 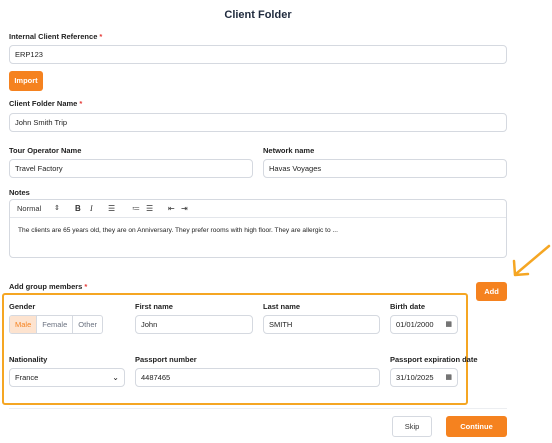 I want to click on passport-number-input: 4487465, so click(x=257, y=377).